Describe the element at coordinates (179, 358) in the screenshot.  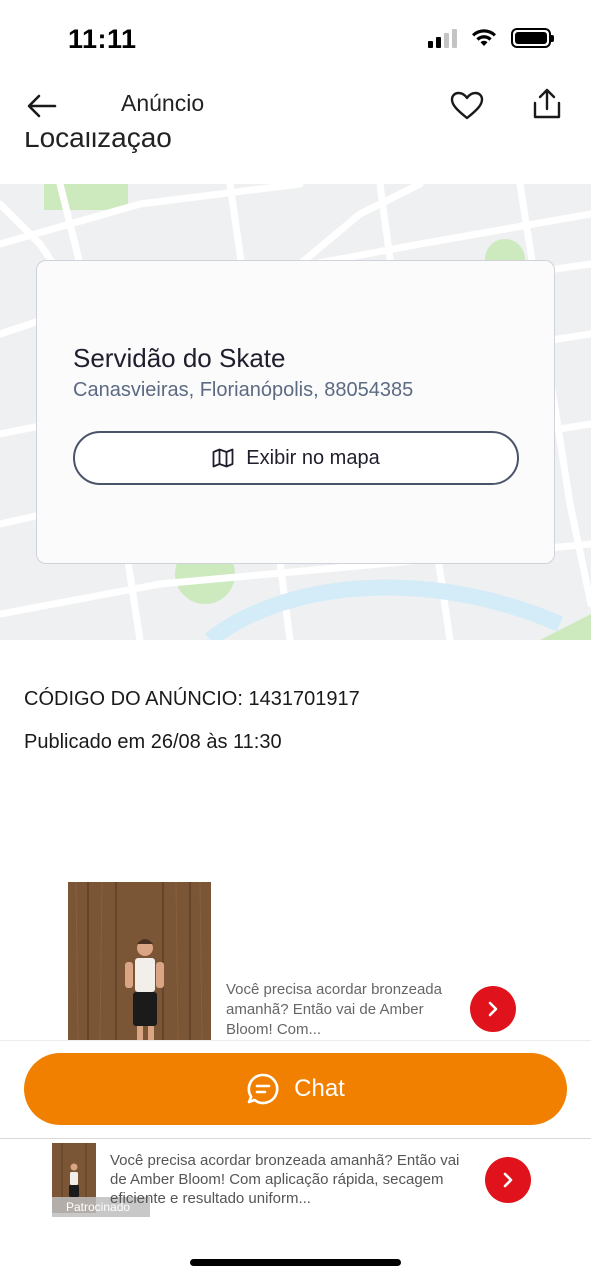
I see `location-name: Servidão do Skate` at that location.